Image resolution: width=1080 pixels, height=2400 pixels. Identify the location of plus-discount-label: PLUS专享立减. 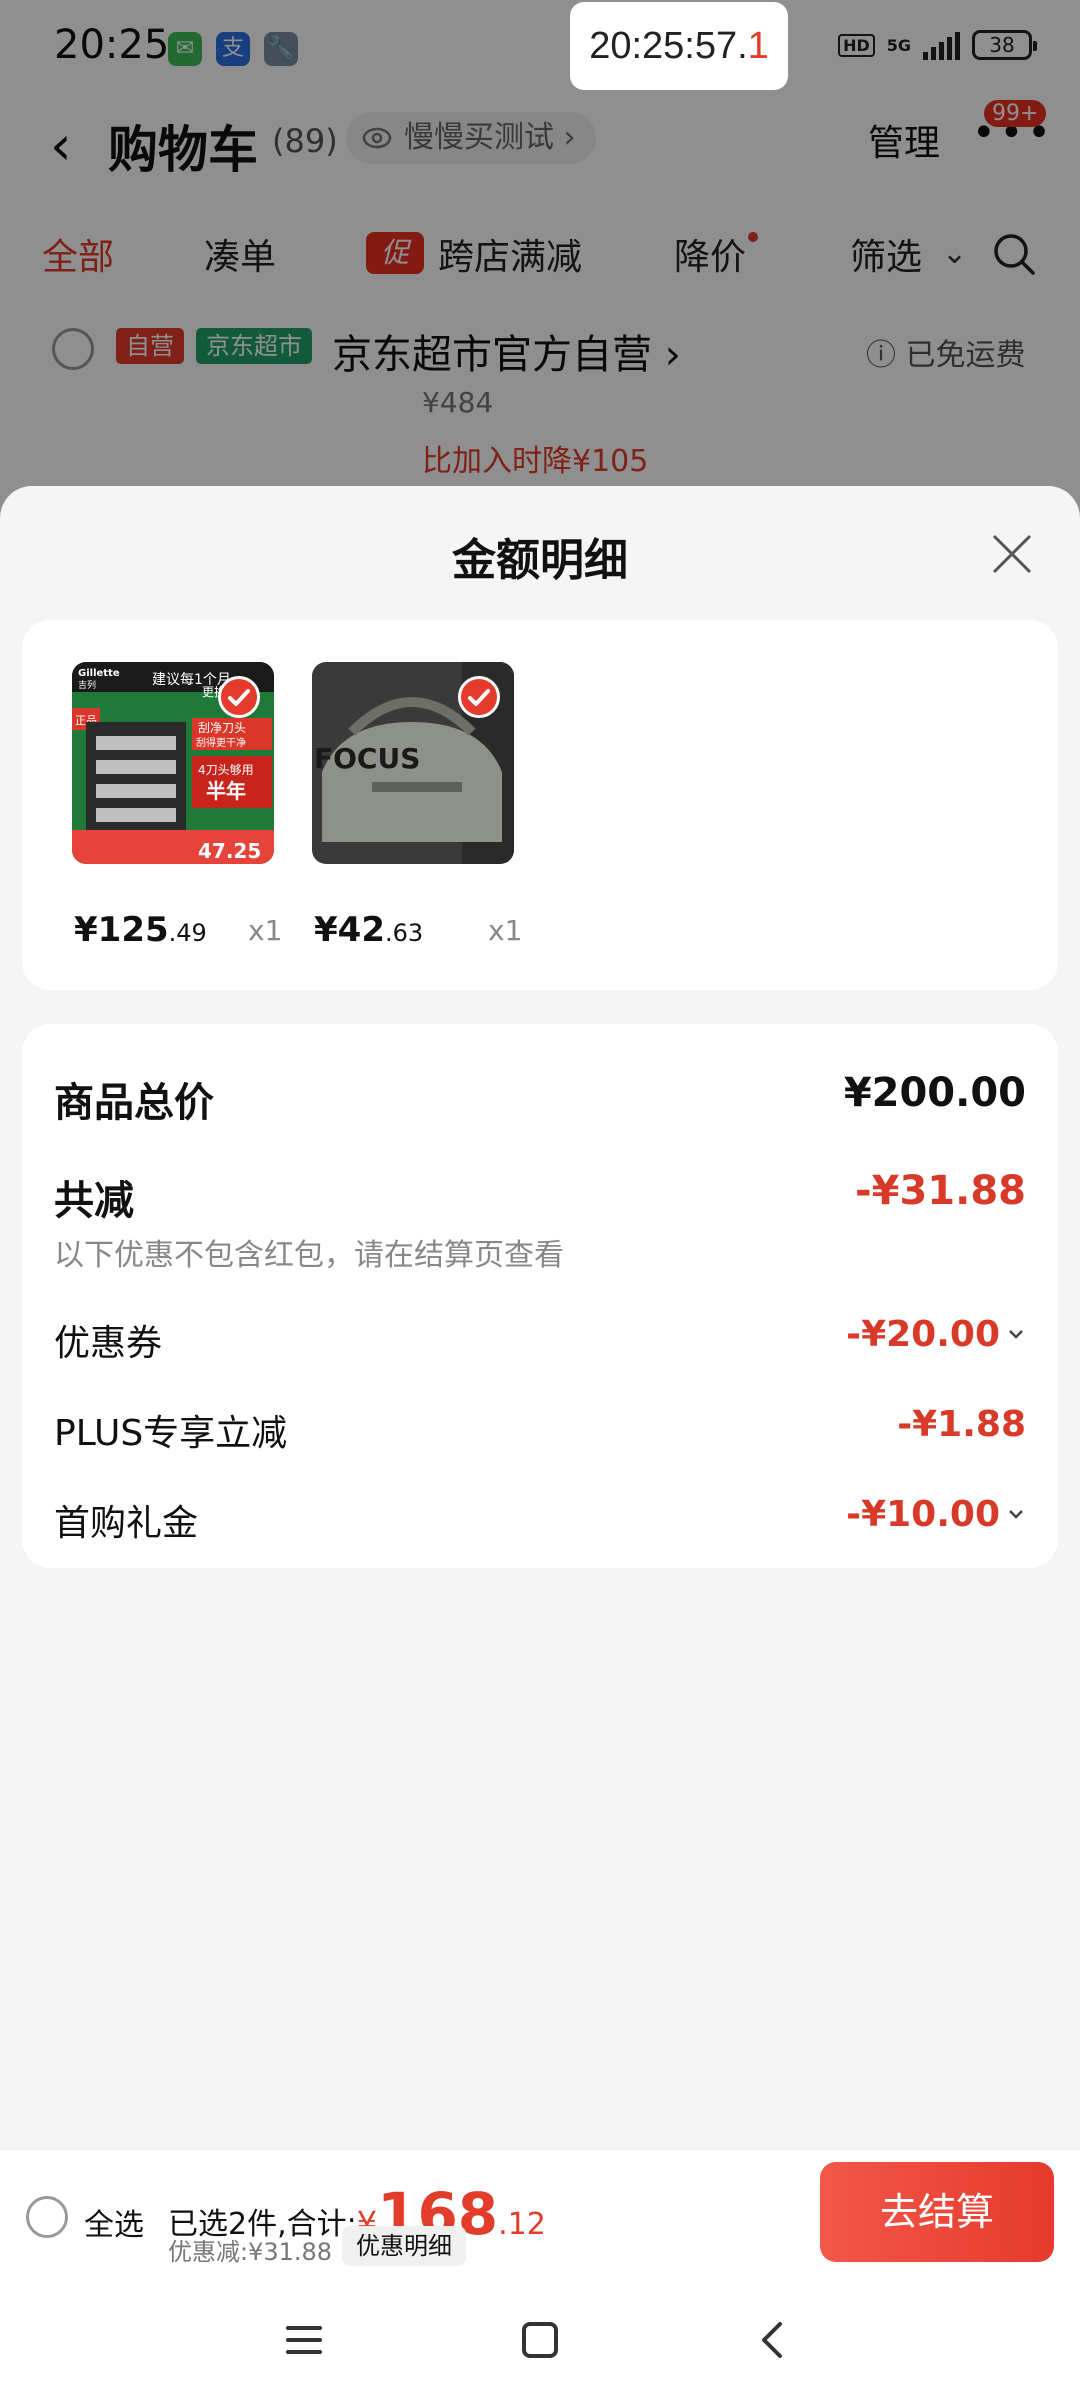
(171, 1433).